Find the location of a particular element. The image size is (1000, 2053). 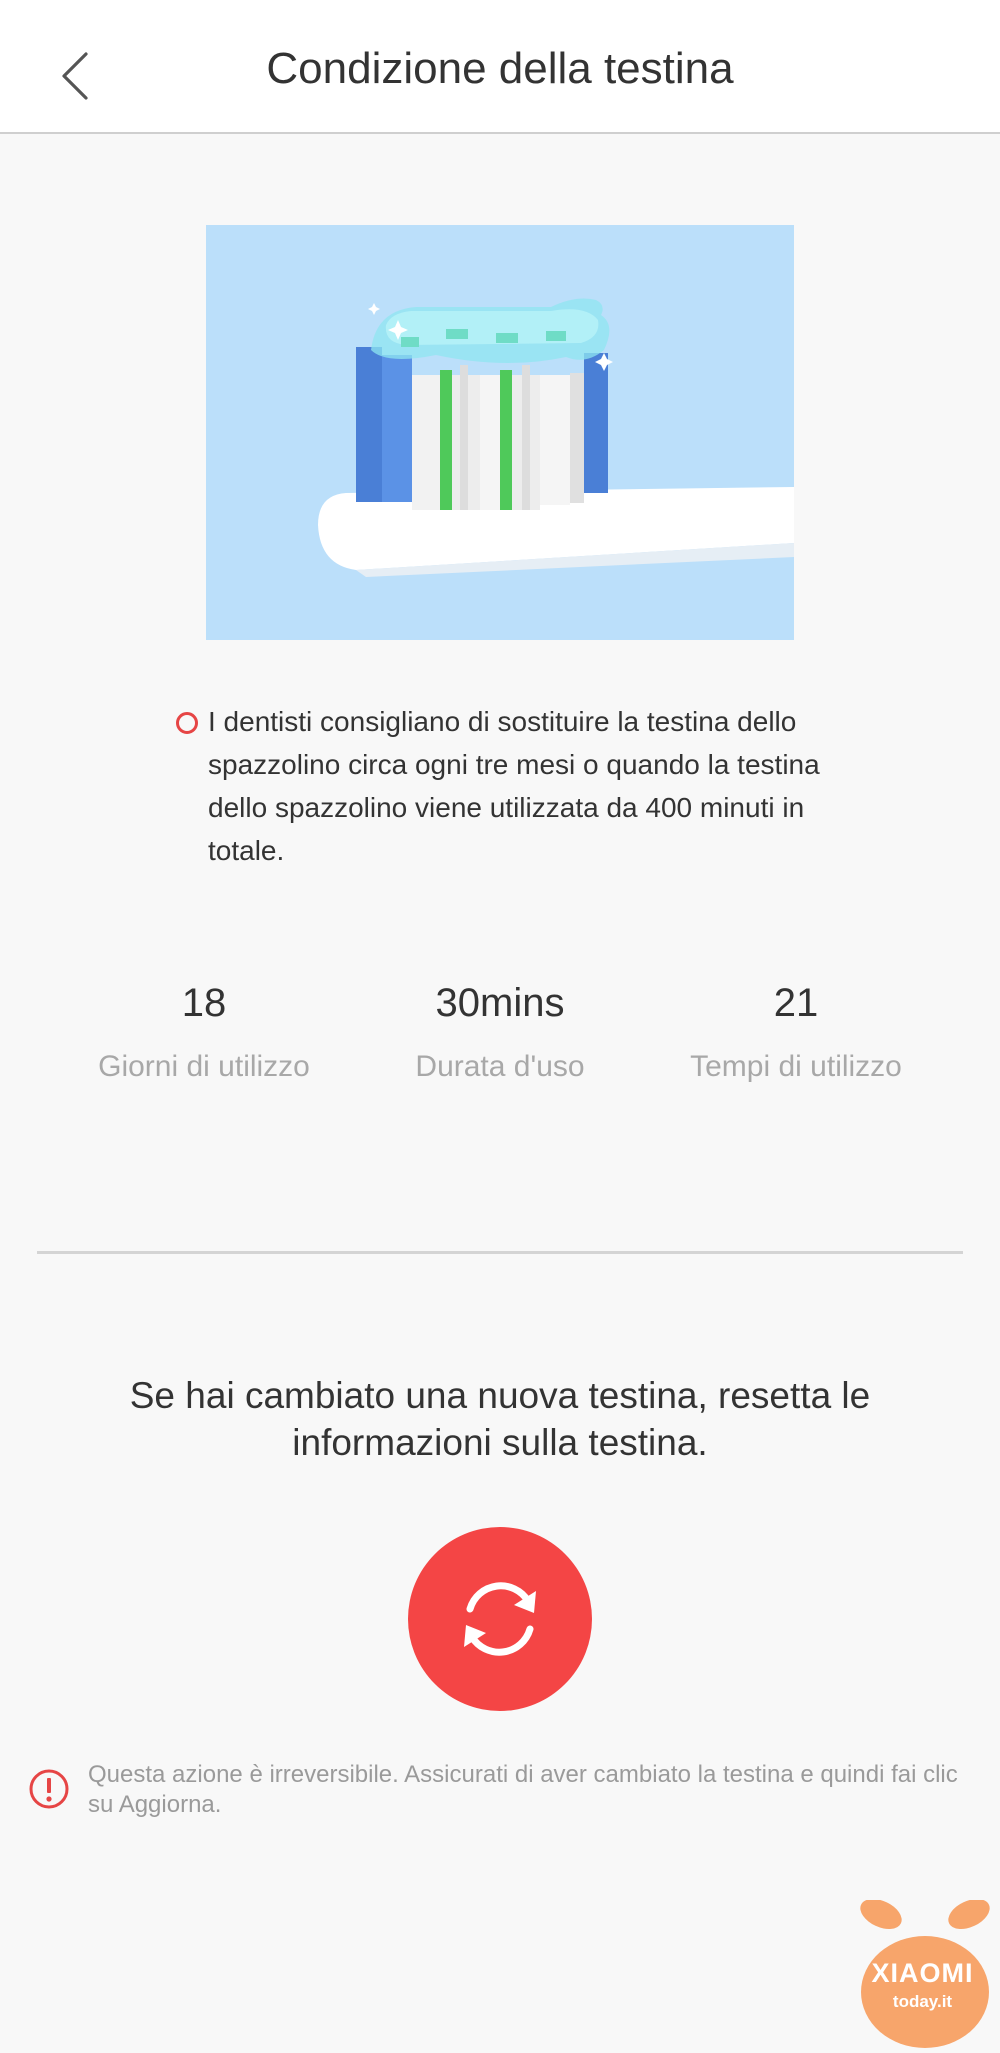

stat-usage-duration: 30mins Durata d'uso is located at coordinates (500, 1031).